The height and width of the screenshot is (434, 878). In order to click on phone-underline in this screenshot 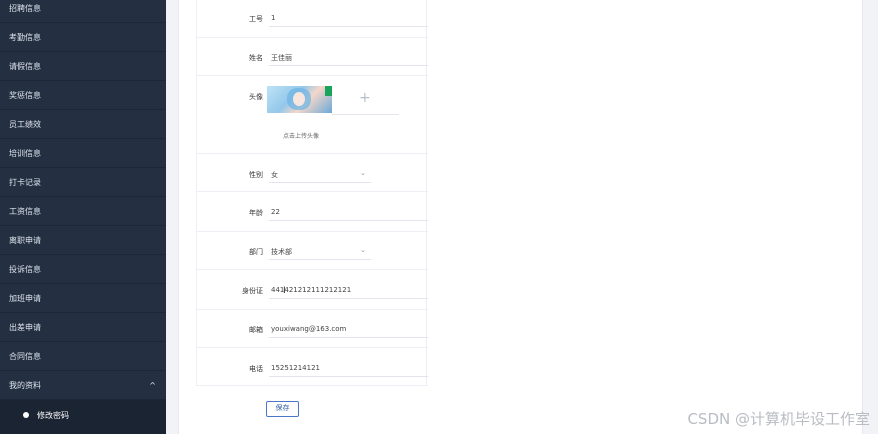, I will do `click(348, 376)`.